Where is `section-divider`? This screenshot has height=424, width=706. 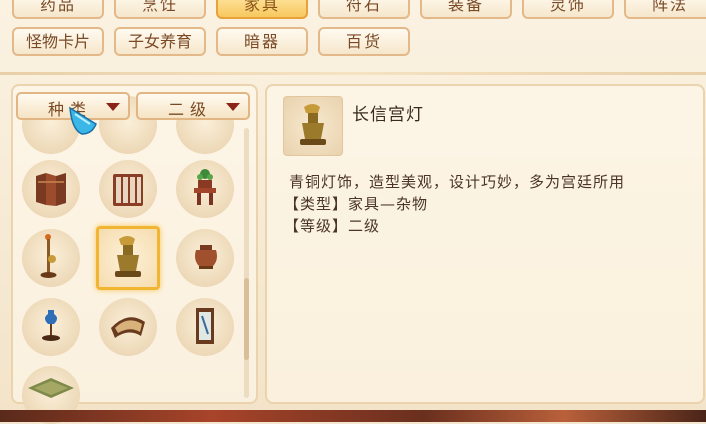
section-divider is located at coordinates (353, 73).